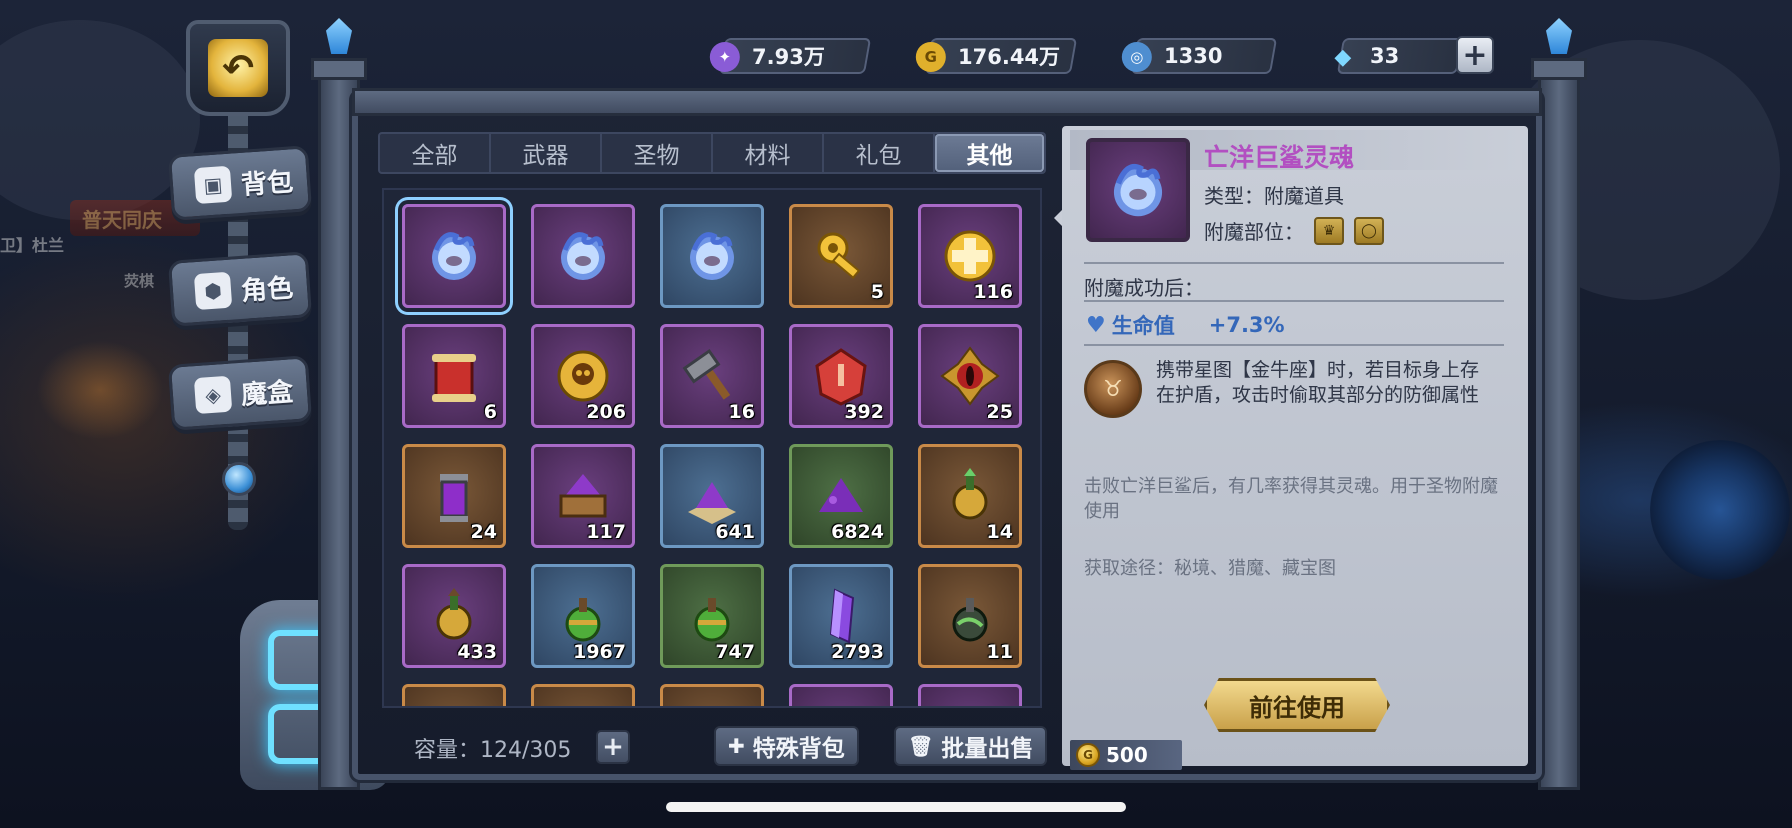 The width and height of the screenshot is (1792, 828). What do you see at coordinates (1385, 56) in the screenshot?
I see `currency-diamond-value: 33` at bounding box center [1385, 56].